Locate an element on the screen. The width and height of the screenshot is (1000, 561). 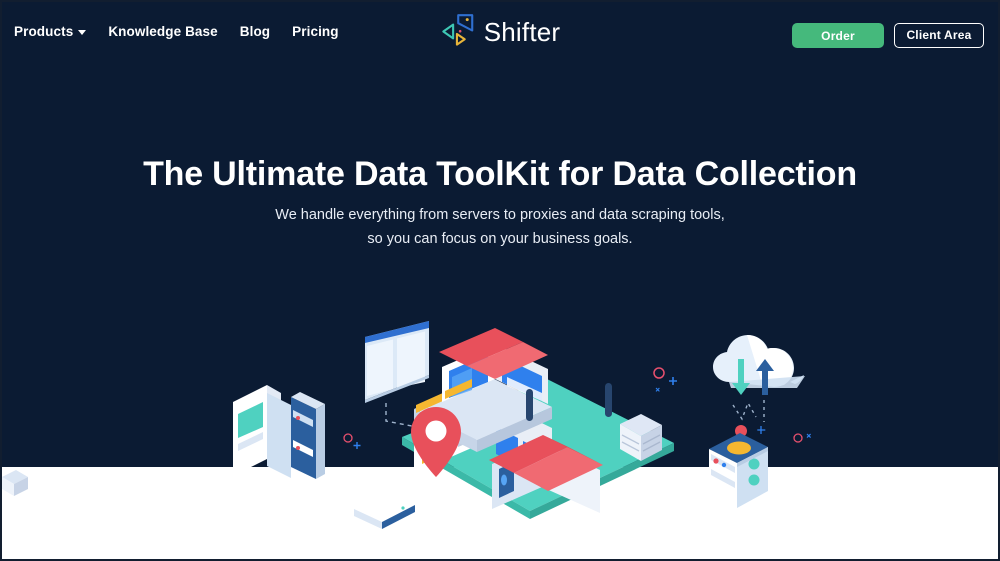
nav-item-products: Products is located at coordinates (50, 31).